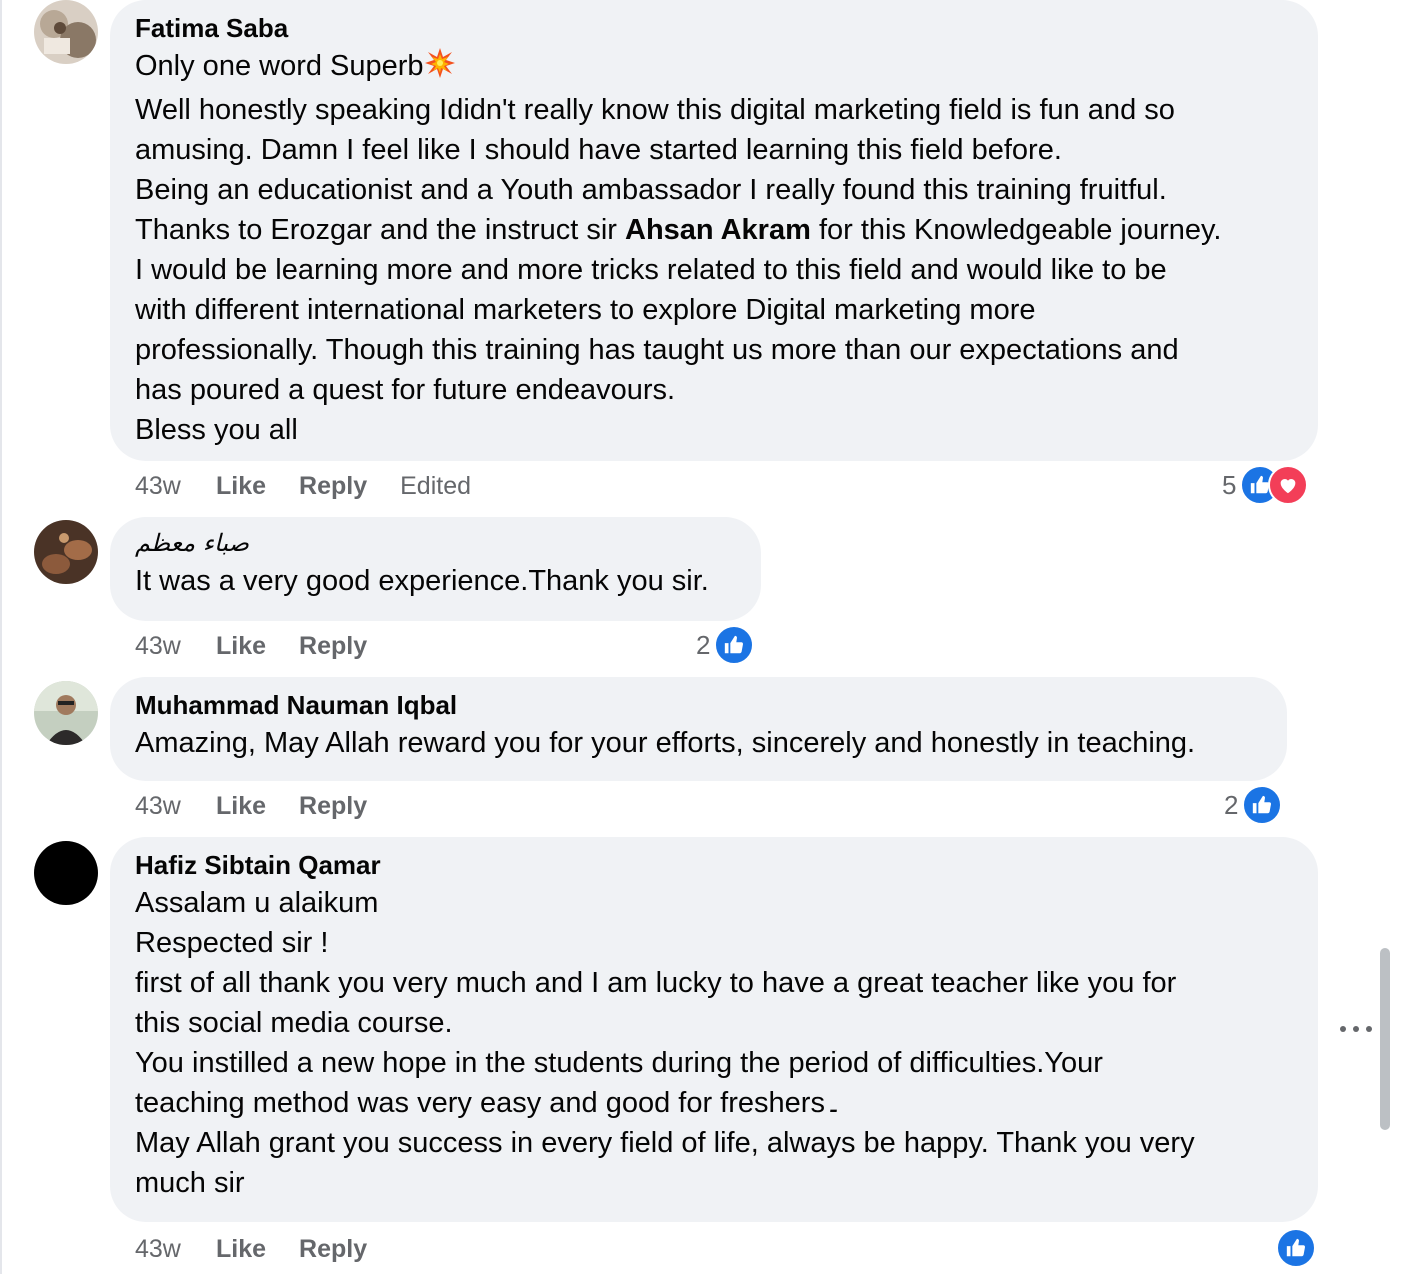 The width and height of the screenshot is (1402, 1274). Describe the element at coordinates (294, 1023) in the screenshot. I see `comment-line: this social media course.` at that location.